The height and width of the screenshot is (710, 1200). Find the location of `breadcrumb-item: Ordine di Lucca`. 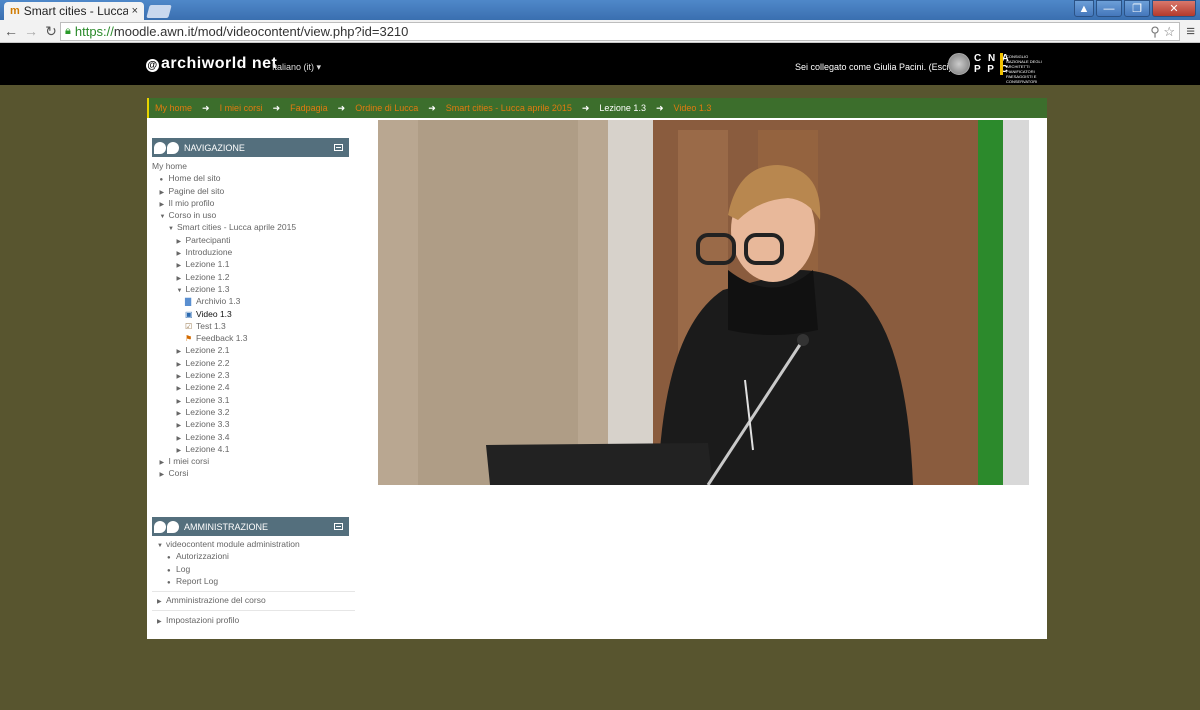

breadcrumb-item: Ordine di Lucca is located at coordinates (386, 108).